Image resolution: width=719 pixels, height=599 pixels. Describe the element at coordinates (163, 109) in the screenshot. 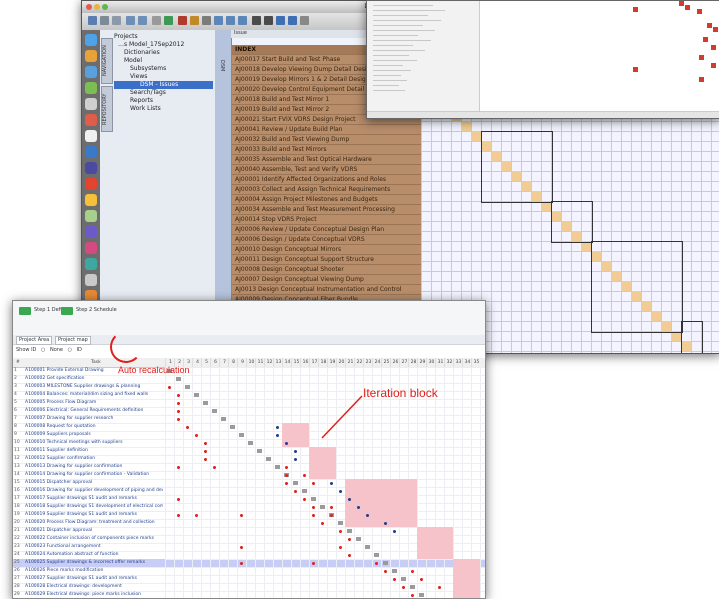

I see `tree-item: Work Lists` at that location.